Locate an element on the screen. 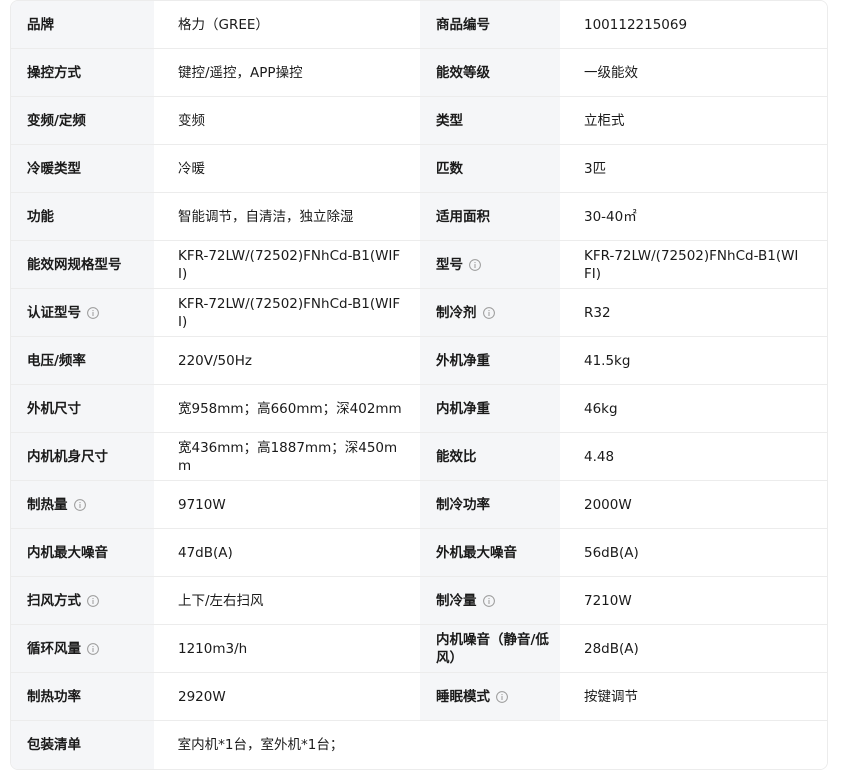  spec-value: 宽436mm；高1887mm；深450mm is located at coordinates (287, 456).